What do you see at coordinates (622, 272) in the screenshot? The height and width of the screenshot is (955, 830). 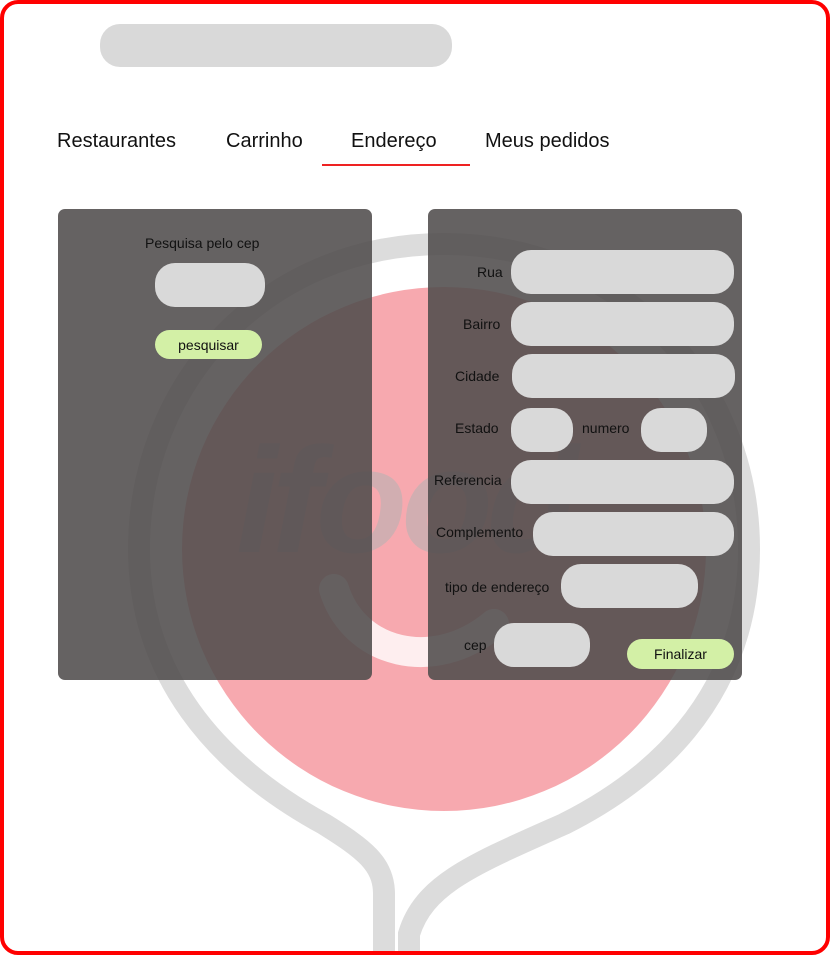 I see `rua-input` at bounding box center [622, 272].